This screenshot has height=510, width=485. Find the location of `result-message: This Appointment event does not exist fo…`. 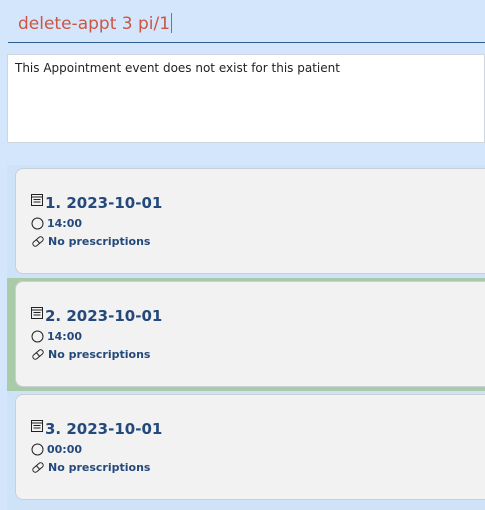

result-message: This Appointment event does not exist fo… is located at coordinates (177, 68).